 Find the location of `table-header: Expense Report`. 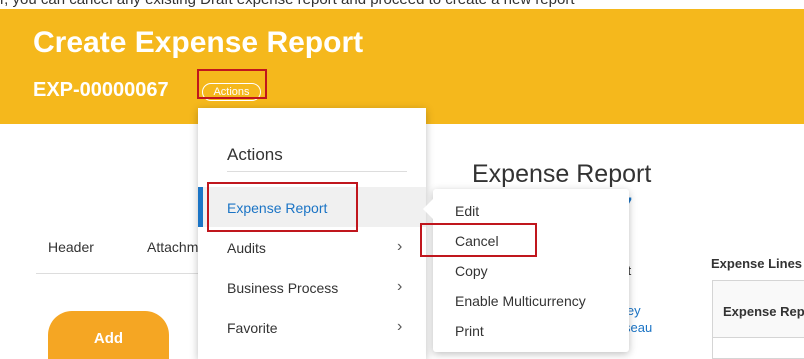

table-header: Expense Report is located at coordinates (758, 309).